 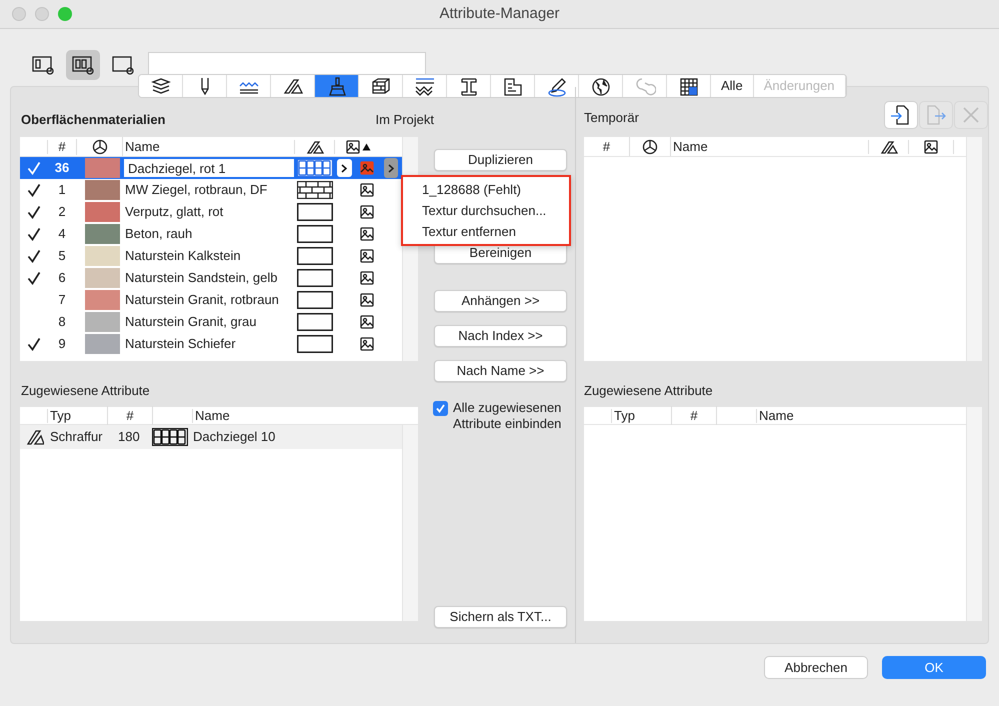 I want to click on ok-button: OK, so click(x=934, y=667).